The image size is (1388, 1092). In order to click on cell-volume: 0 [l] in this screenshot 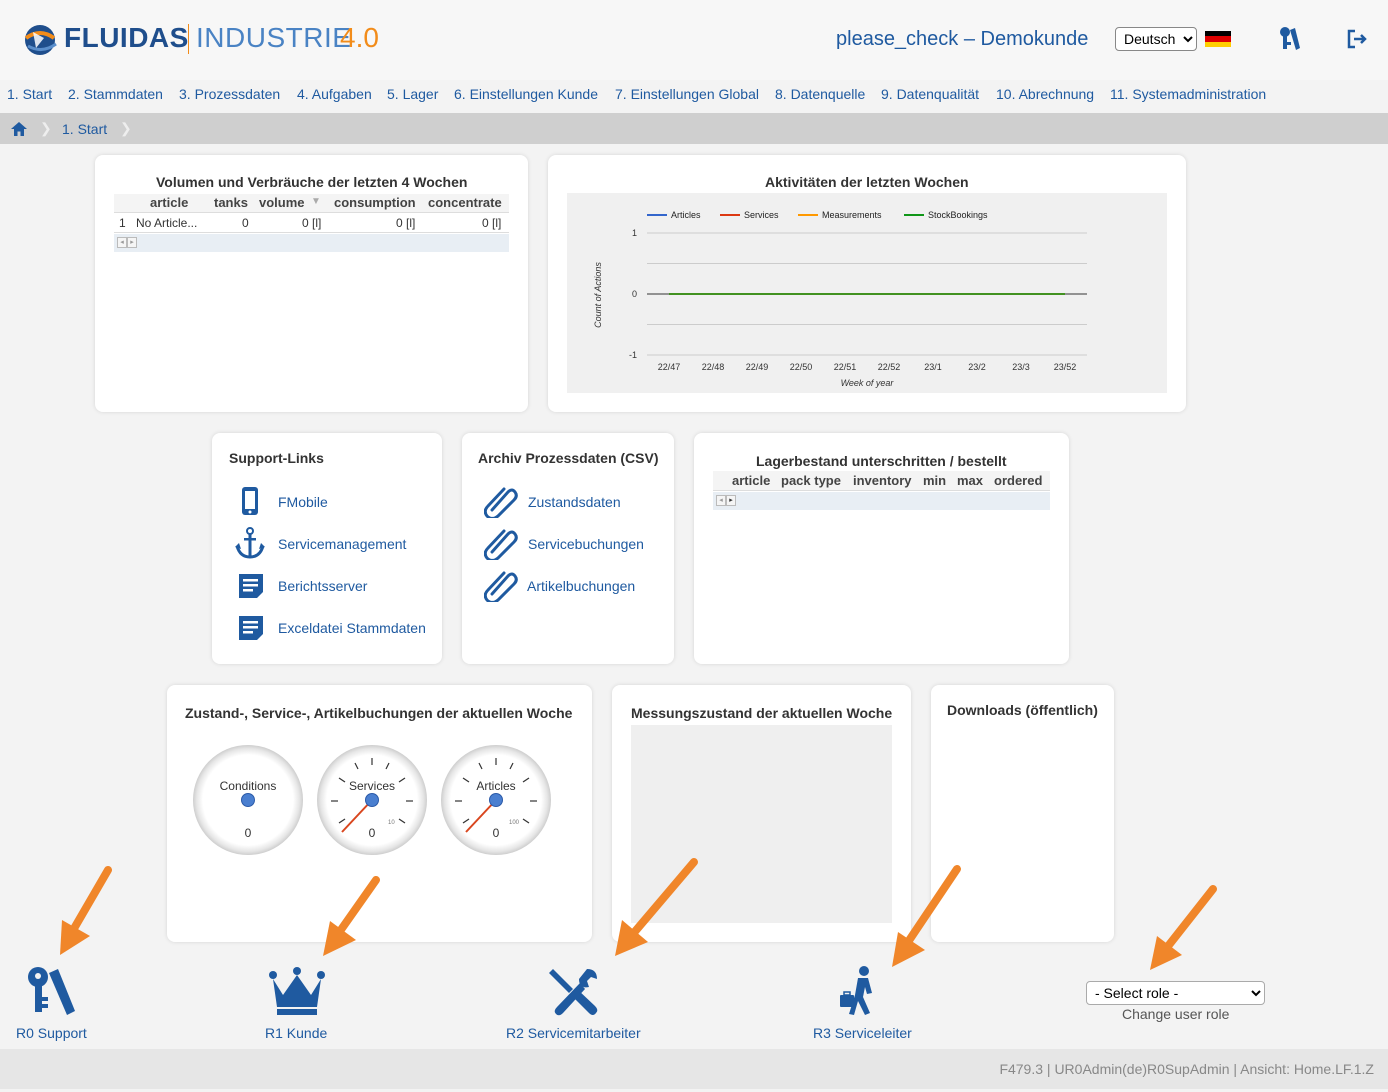, I will do `click(312, 223)`.